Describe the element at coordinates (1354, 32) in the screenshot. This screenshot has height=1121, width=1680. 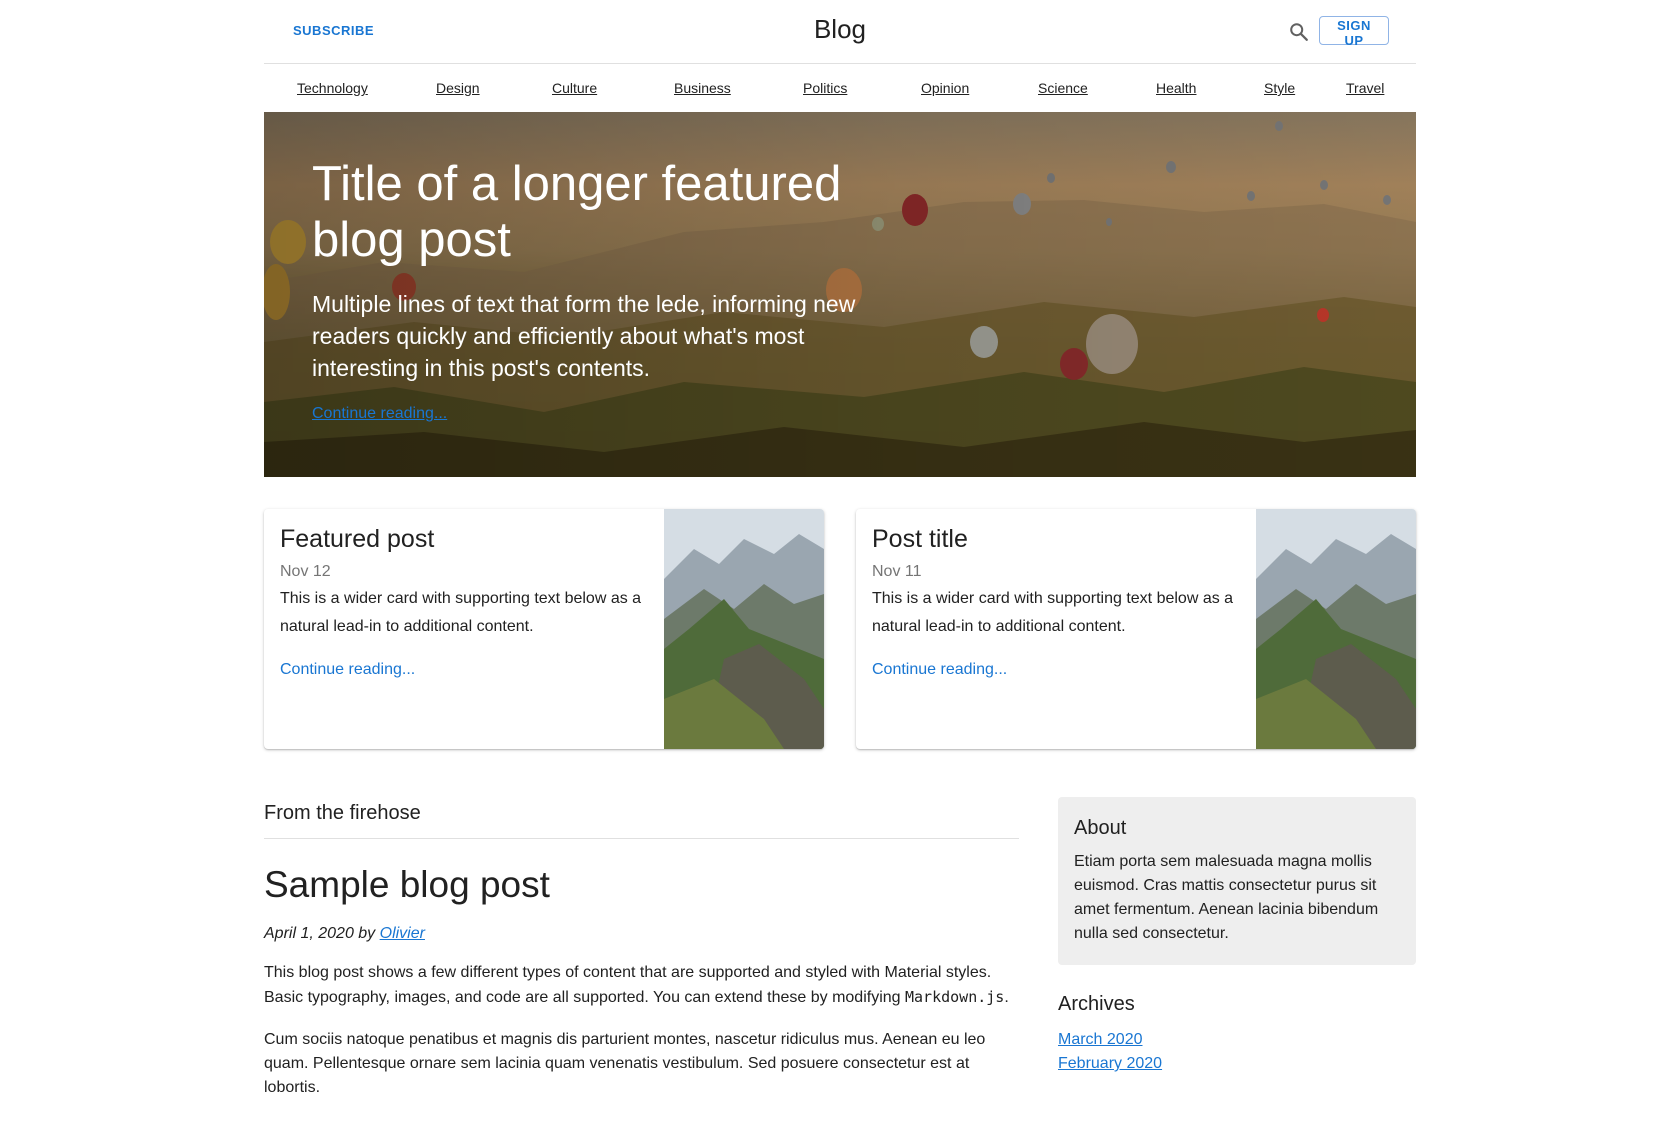
I see `sign-up-button: SIGN UP` at that location.